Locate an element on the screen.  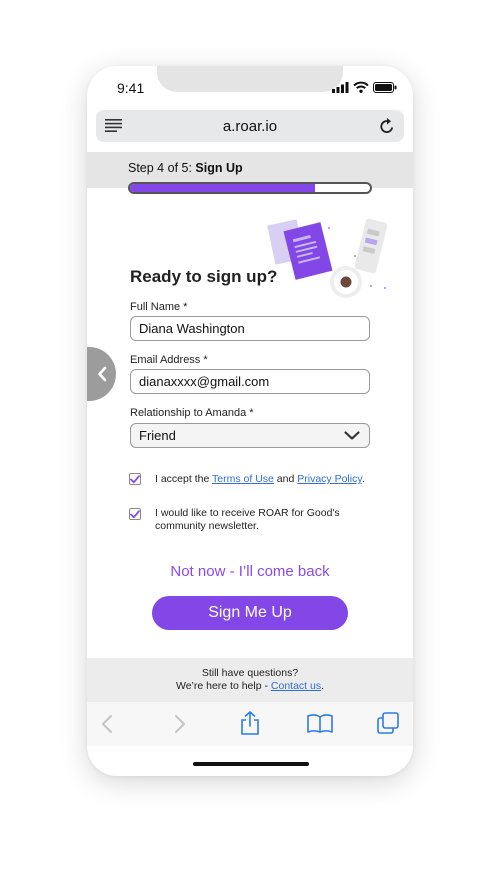
bookmarks-icon is located at coordinates (320, 723).